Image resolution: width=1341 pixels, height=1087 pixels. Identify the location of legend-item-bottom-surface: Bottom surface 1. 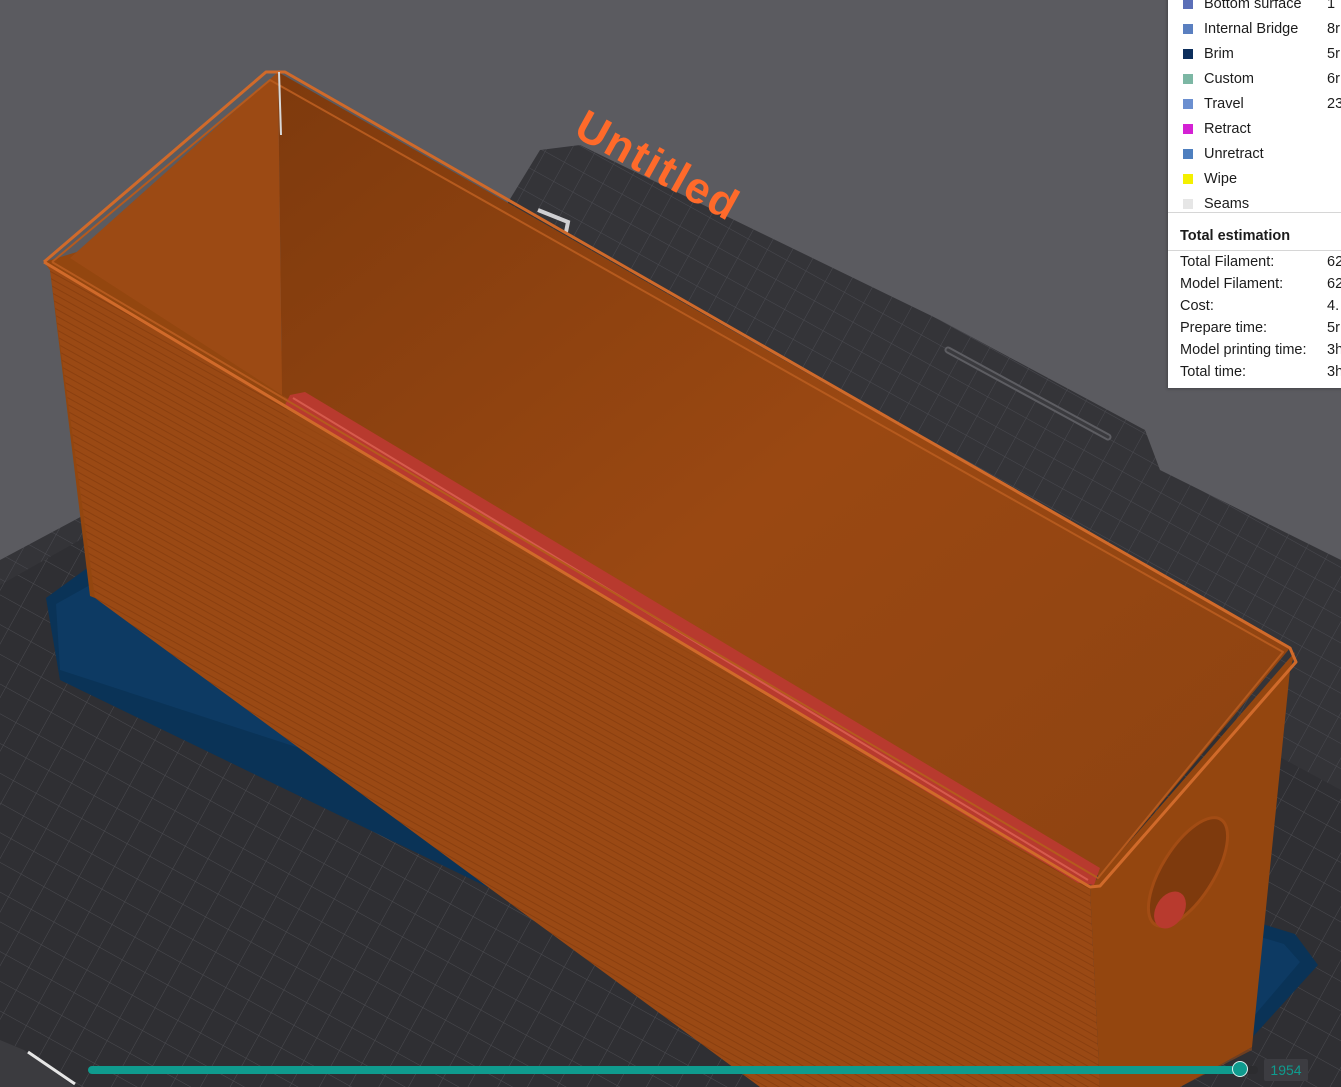
(1254, 7).